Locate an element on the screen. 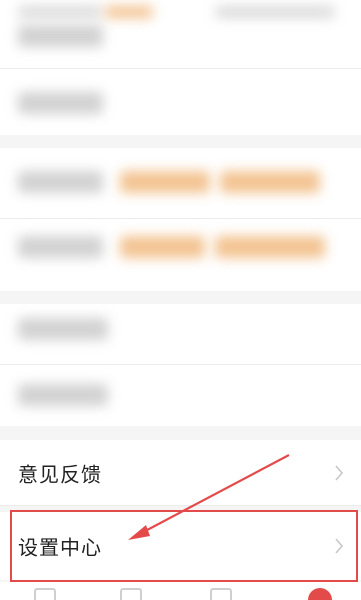 The width and height of the screenshot is (361, 600). list-item-feedback: 意见反馈 is located at coordinates (180, 472).